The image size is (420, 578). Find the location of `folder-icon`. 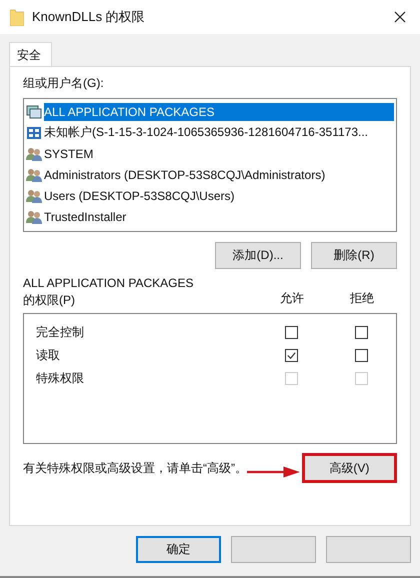

folder-icon is located at coordinates (17, 17).